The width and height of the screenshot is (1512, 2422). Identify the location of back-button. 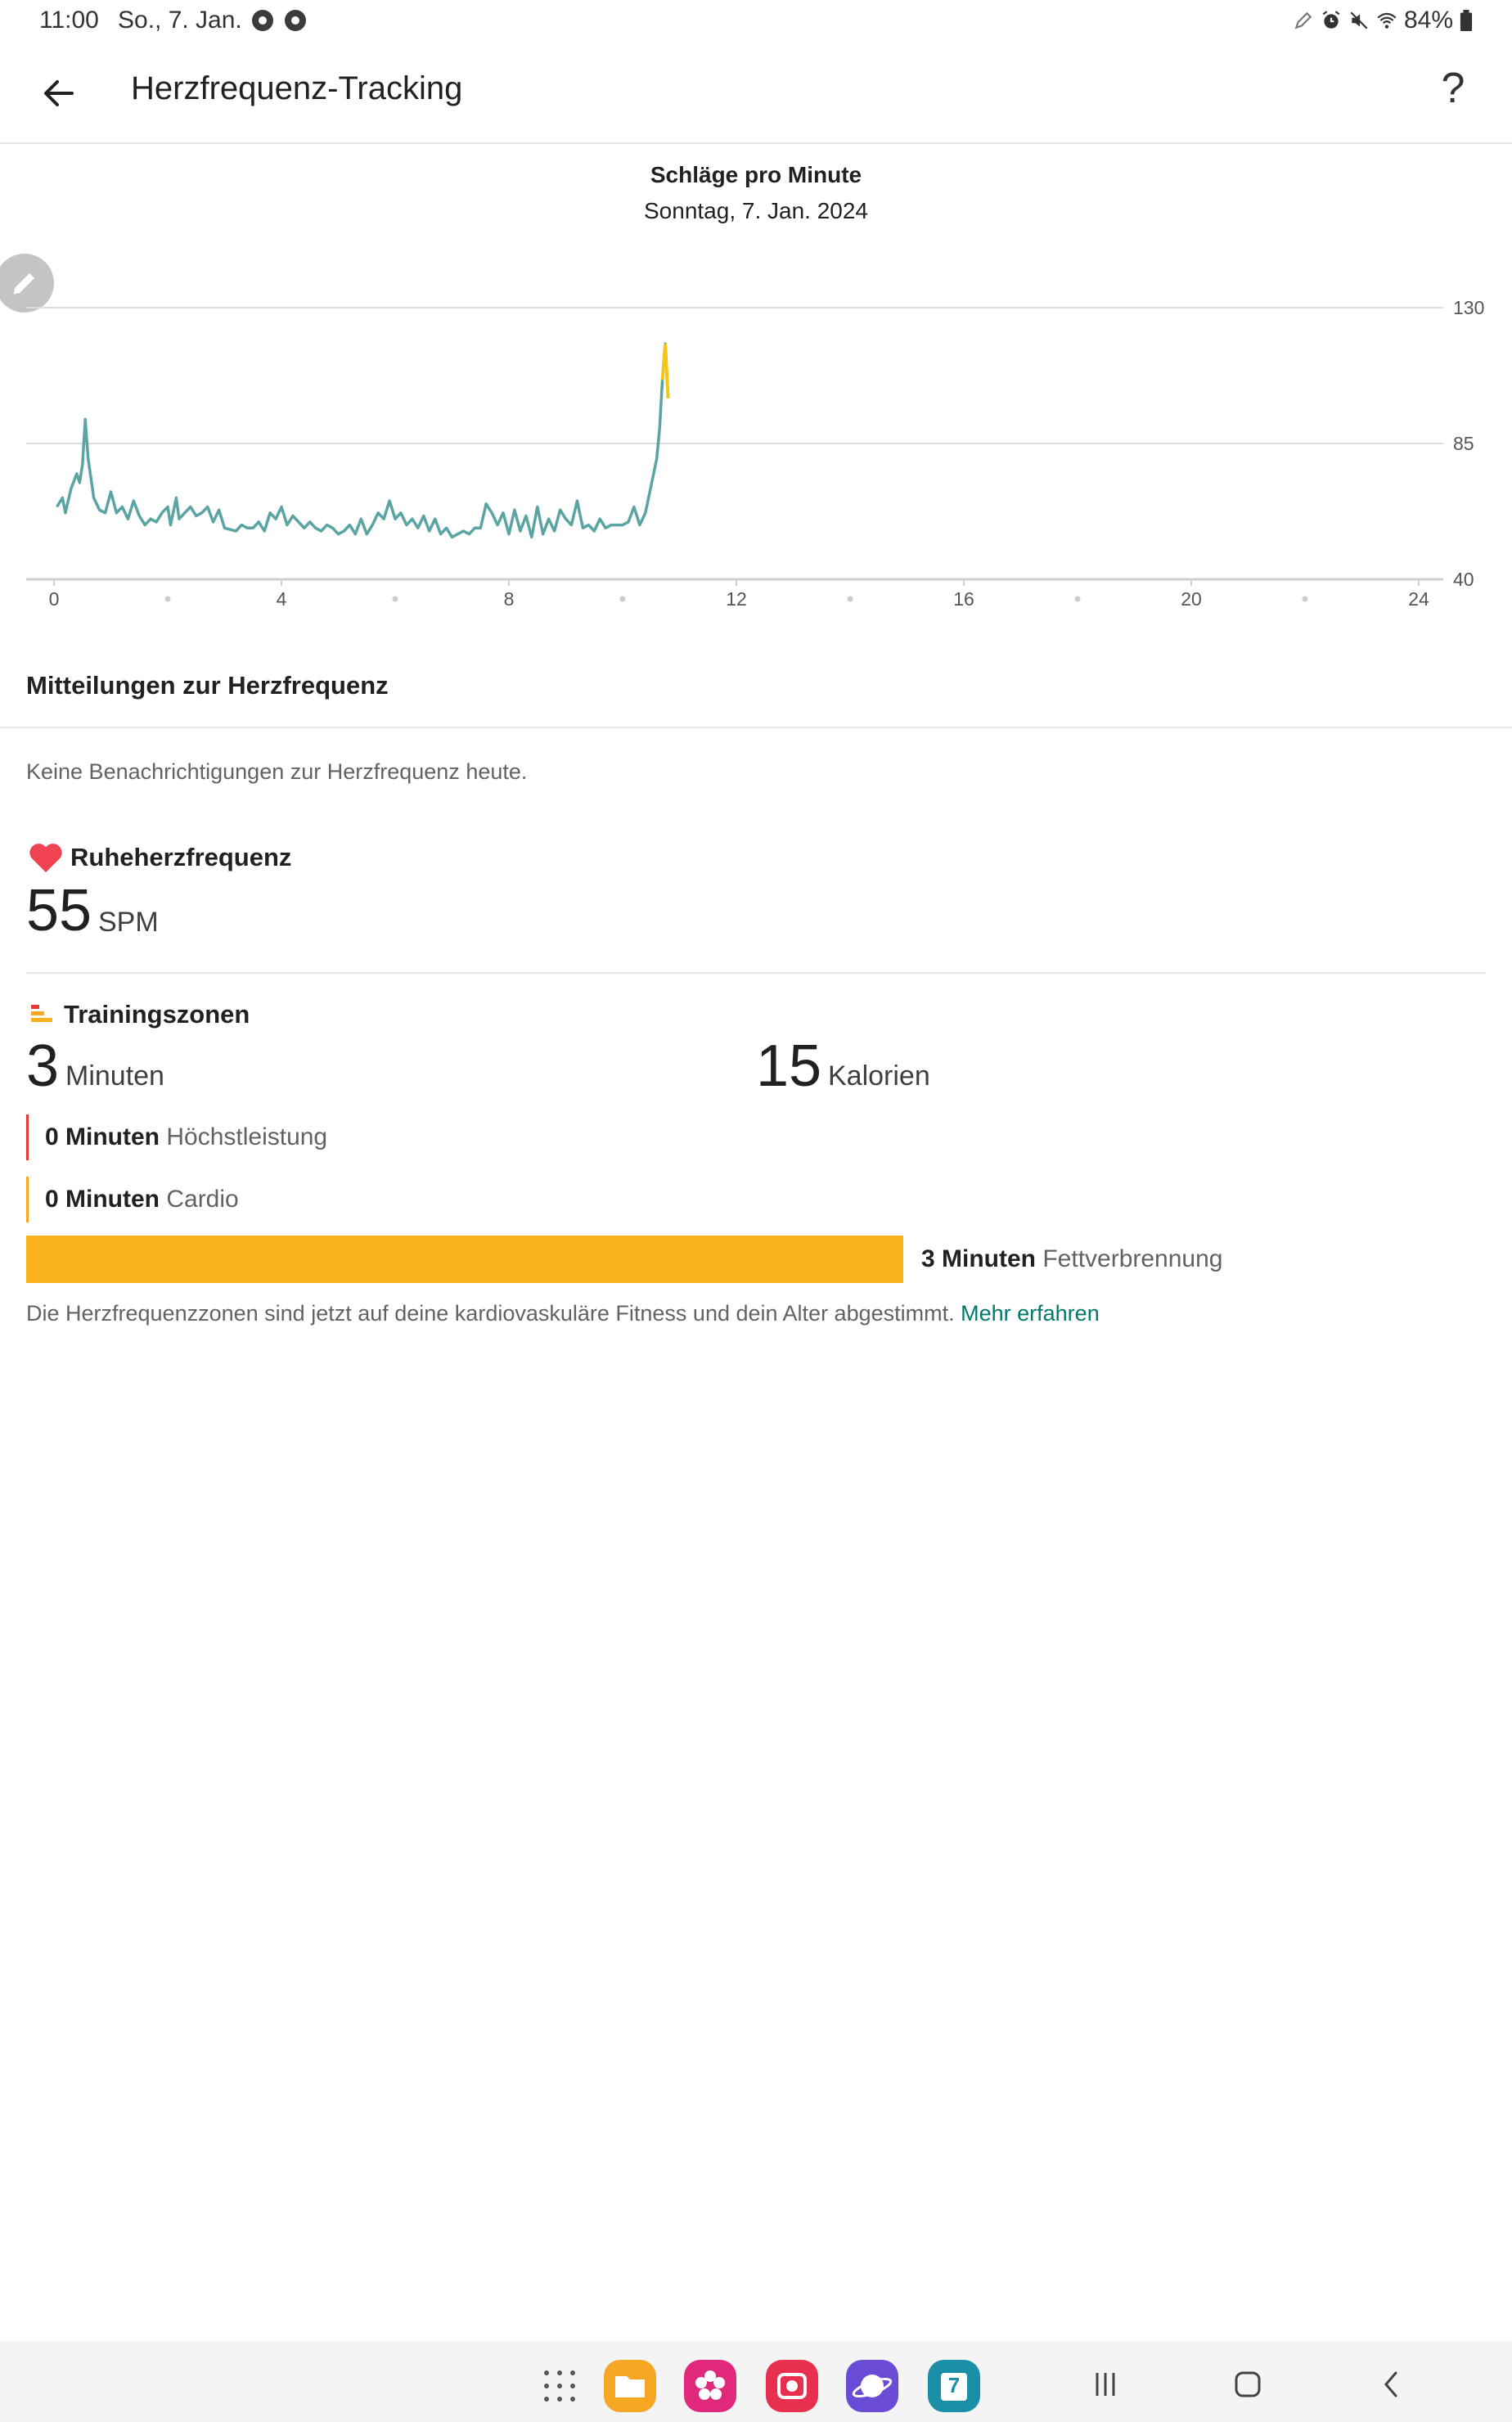
(59, 93).